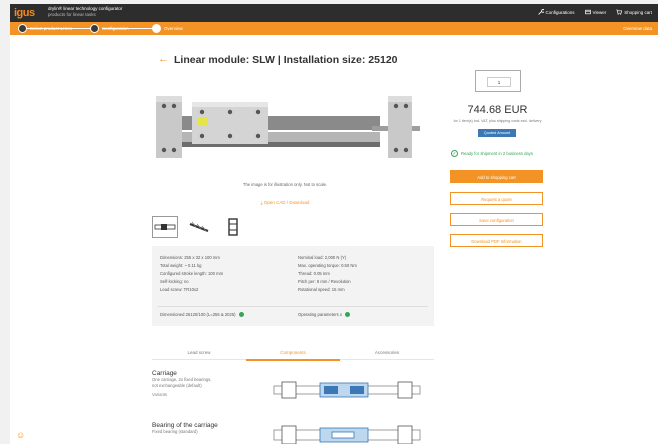 This screenshot has width=658, height=444. Describe the element at coordinates (321, 289) in the screenshot. I see `spec-row: Rotational speed: 15 mm` at that location.